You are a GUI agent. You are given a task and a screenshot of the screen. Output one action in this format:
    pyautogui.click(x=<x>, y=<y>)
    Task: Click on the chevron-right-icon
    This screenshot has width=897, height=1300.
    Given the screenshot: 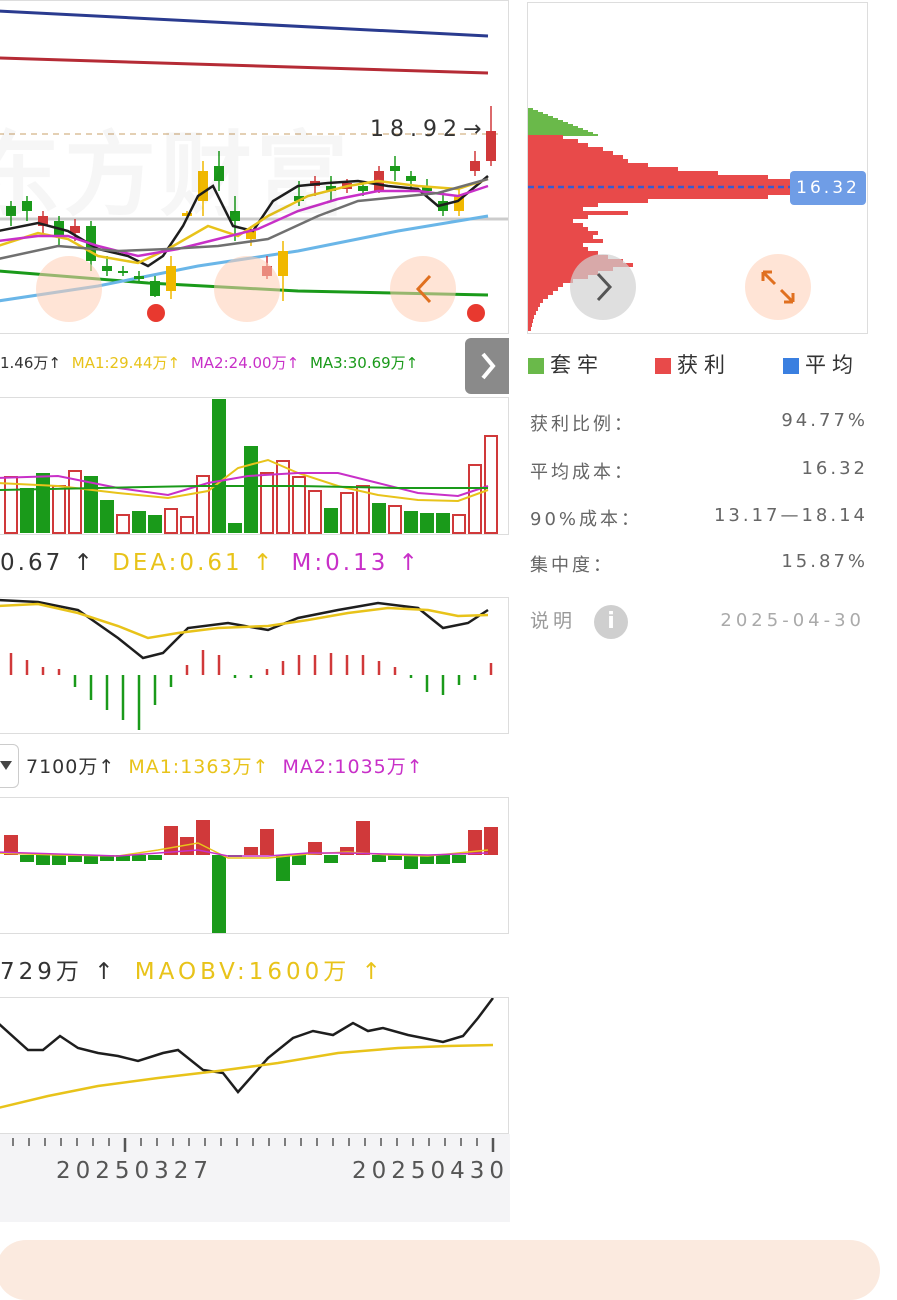 What is the action you would take?
    pyautogui.click(x=604, y=287)
    